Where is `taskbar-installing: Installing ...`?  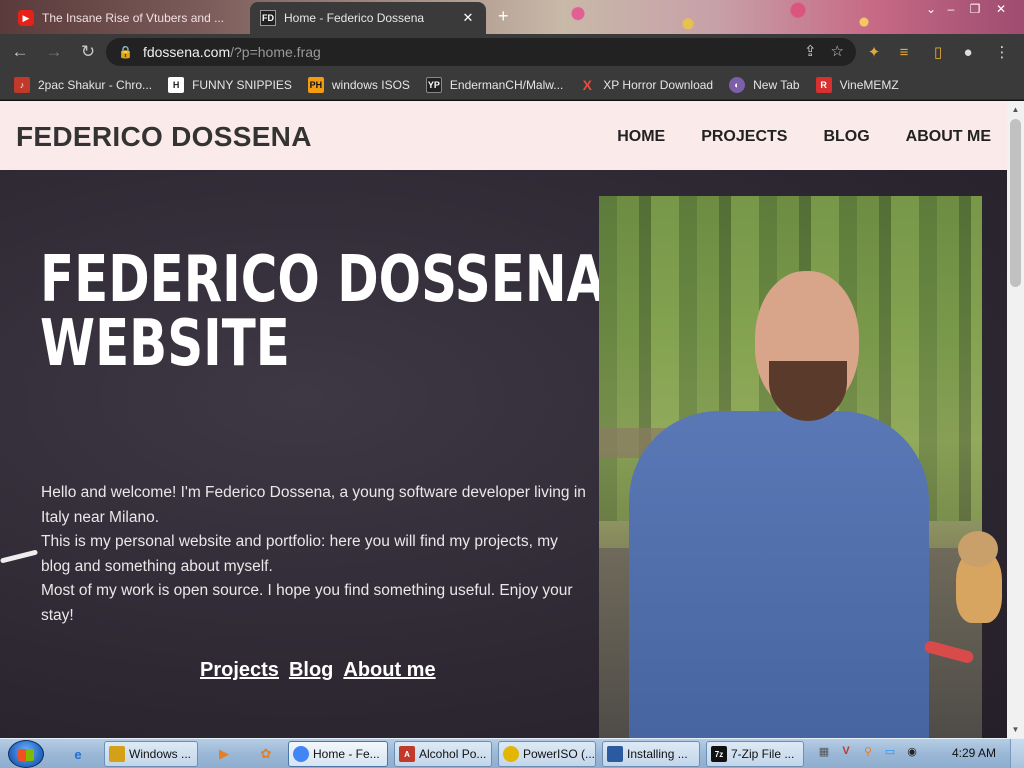 taskbar-installing: Installing ... is located at coordinates (651, 754).